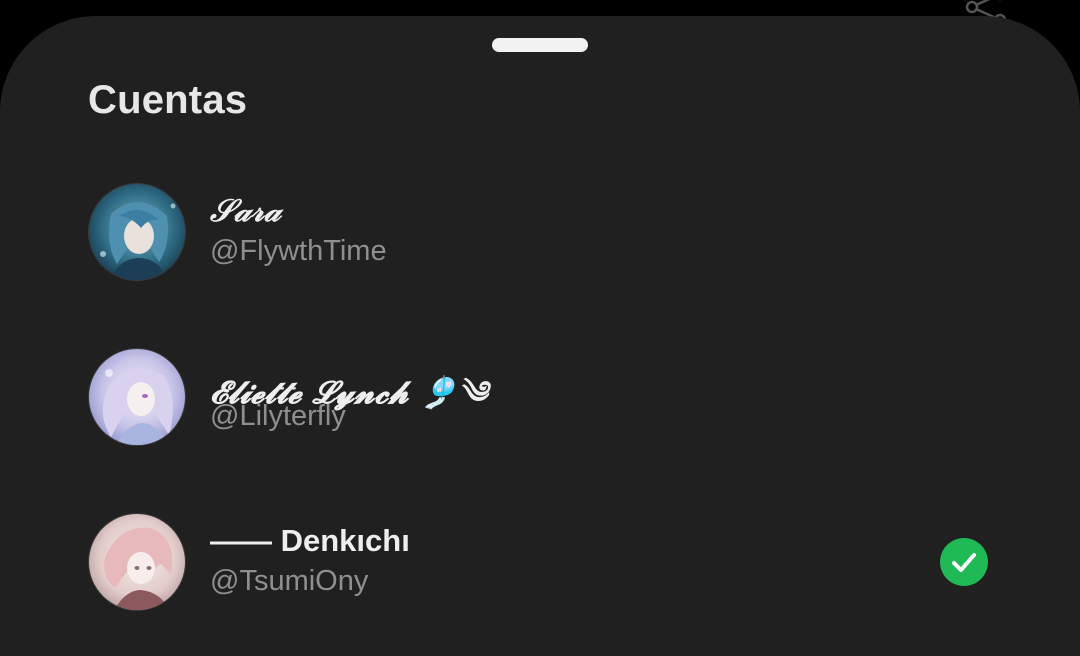  What do you see at coordinates (168, 100) in the screenshot?
I see `sheet-title: Cuentas` at bounding box center [168, 100].